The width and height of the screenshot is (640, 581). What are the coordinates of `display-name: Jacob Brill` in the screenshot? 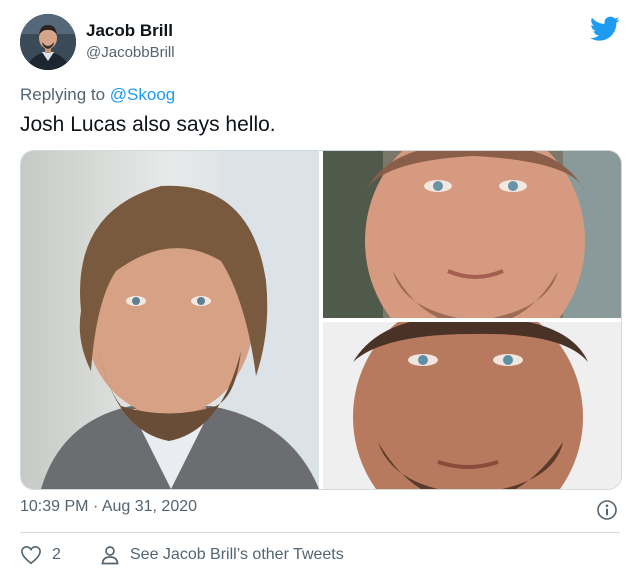 It's located at (129, 31).